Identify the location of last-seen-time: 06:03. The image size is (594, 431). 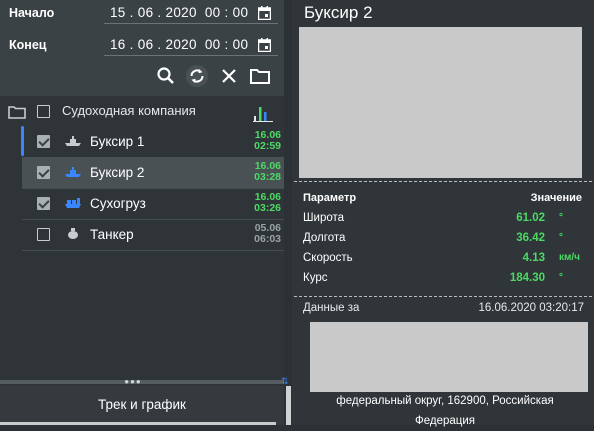
(267, 239).